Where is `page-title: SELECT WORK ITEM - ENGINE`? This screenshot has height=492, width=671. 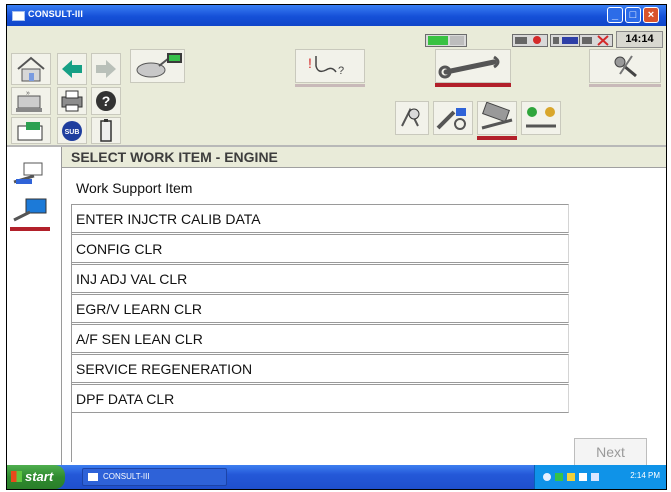
page-title: SELECT WORK ITEM - ENGINE is located at coordinates (174, 157).